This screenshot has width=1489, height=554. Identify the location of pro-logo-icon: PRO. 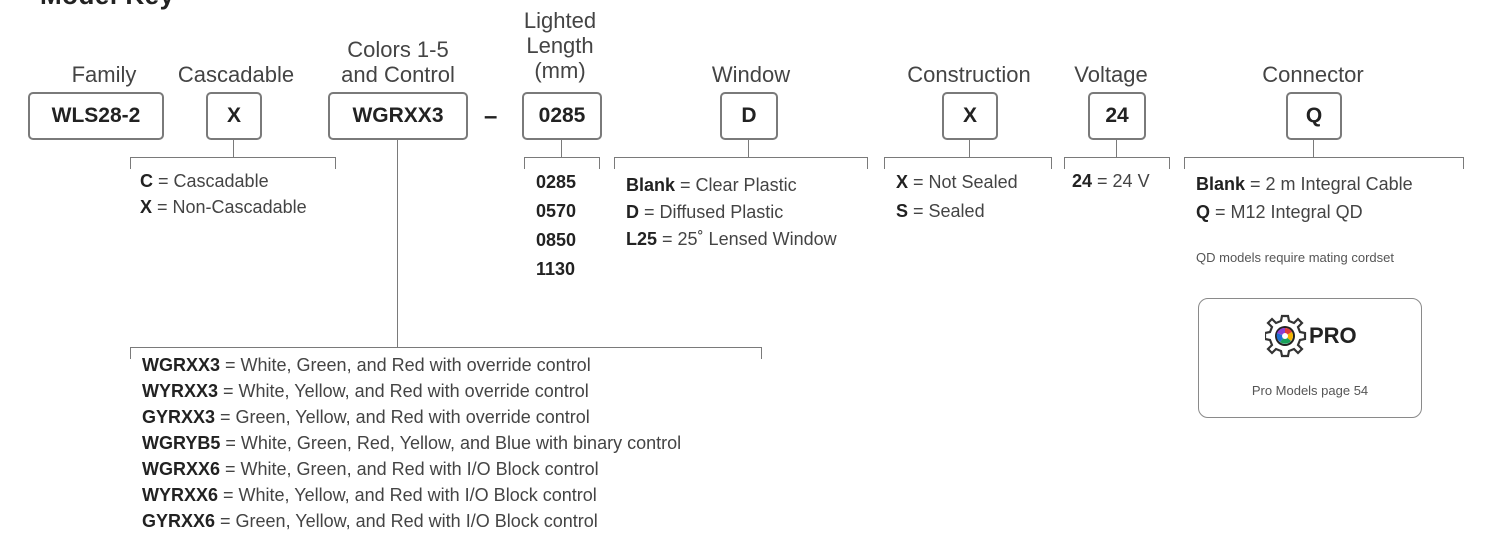
(1311, 336).